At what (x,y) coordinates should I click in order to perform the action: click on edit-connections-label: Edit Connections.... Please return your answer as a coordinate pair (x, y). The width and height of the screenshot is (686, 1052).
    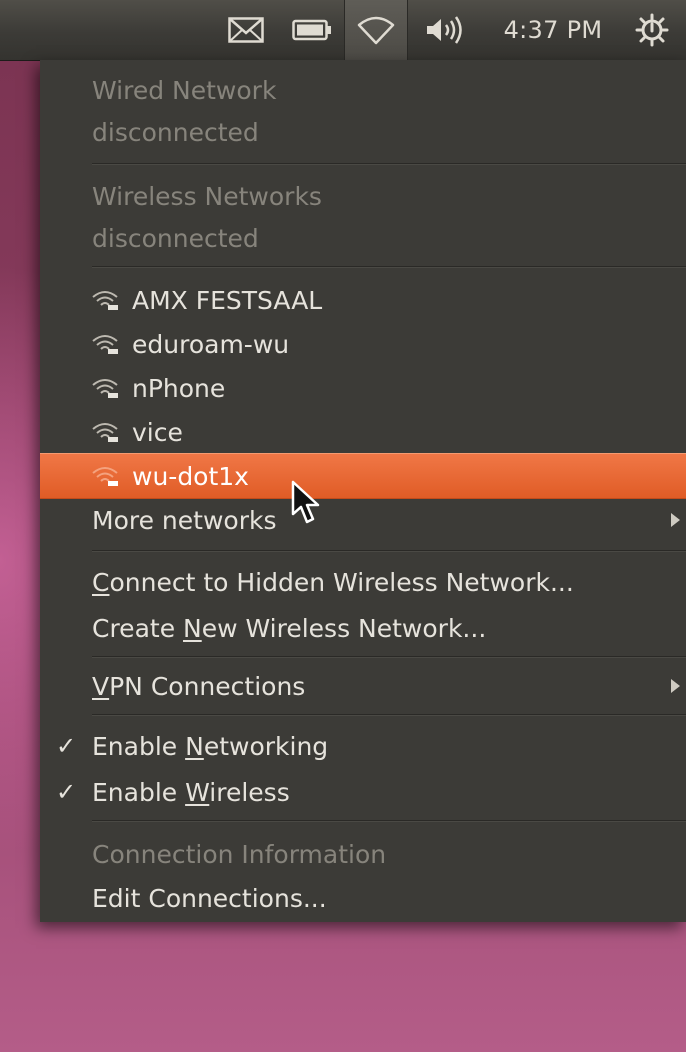
    Looking at the image, I should click on (209, 898).